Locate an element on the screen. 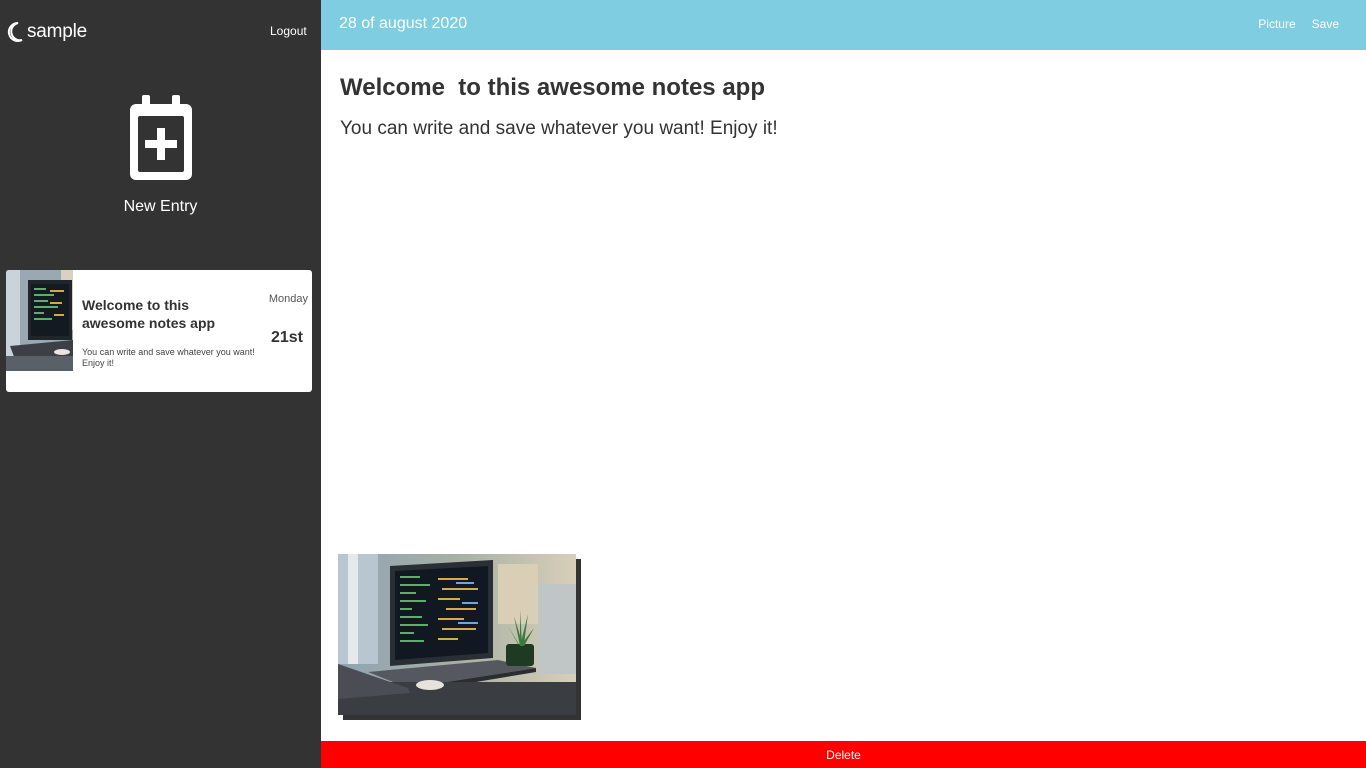 This screenshot has height=768, width=1366. calendar-plus-icon is located at coordinates (160, 137).